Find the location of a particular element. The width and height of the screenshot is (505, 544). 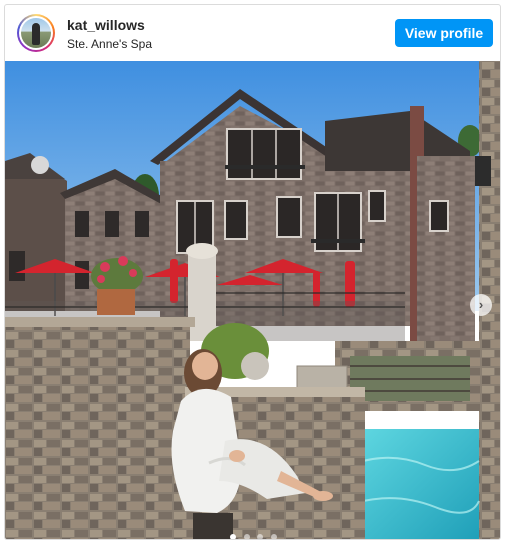

avatar-ring is located at coordinates (36, 33).